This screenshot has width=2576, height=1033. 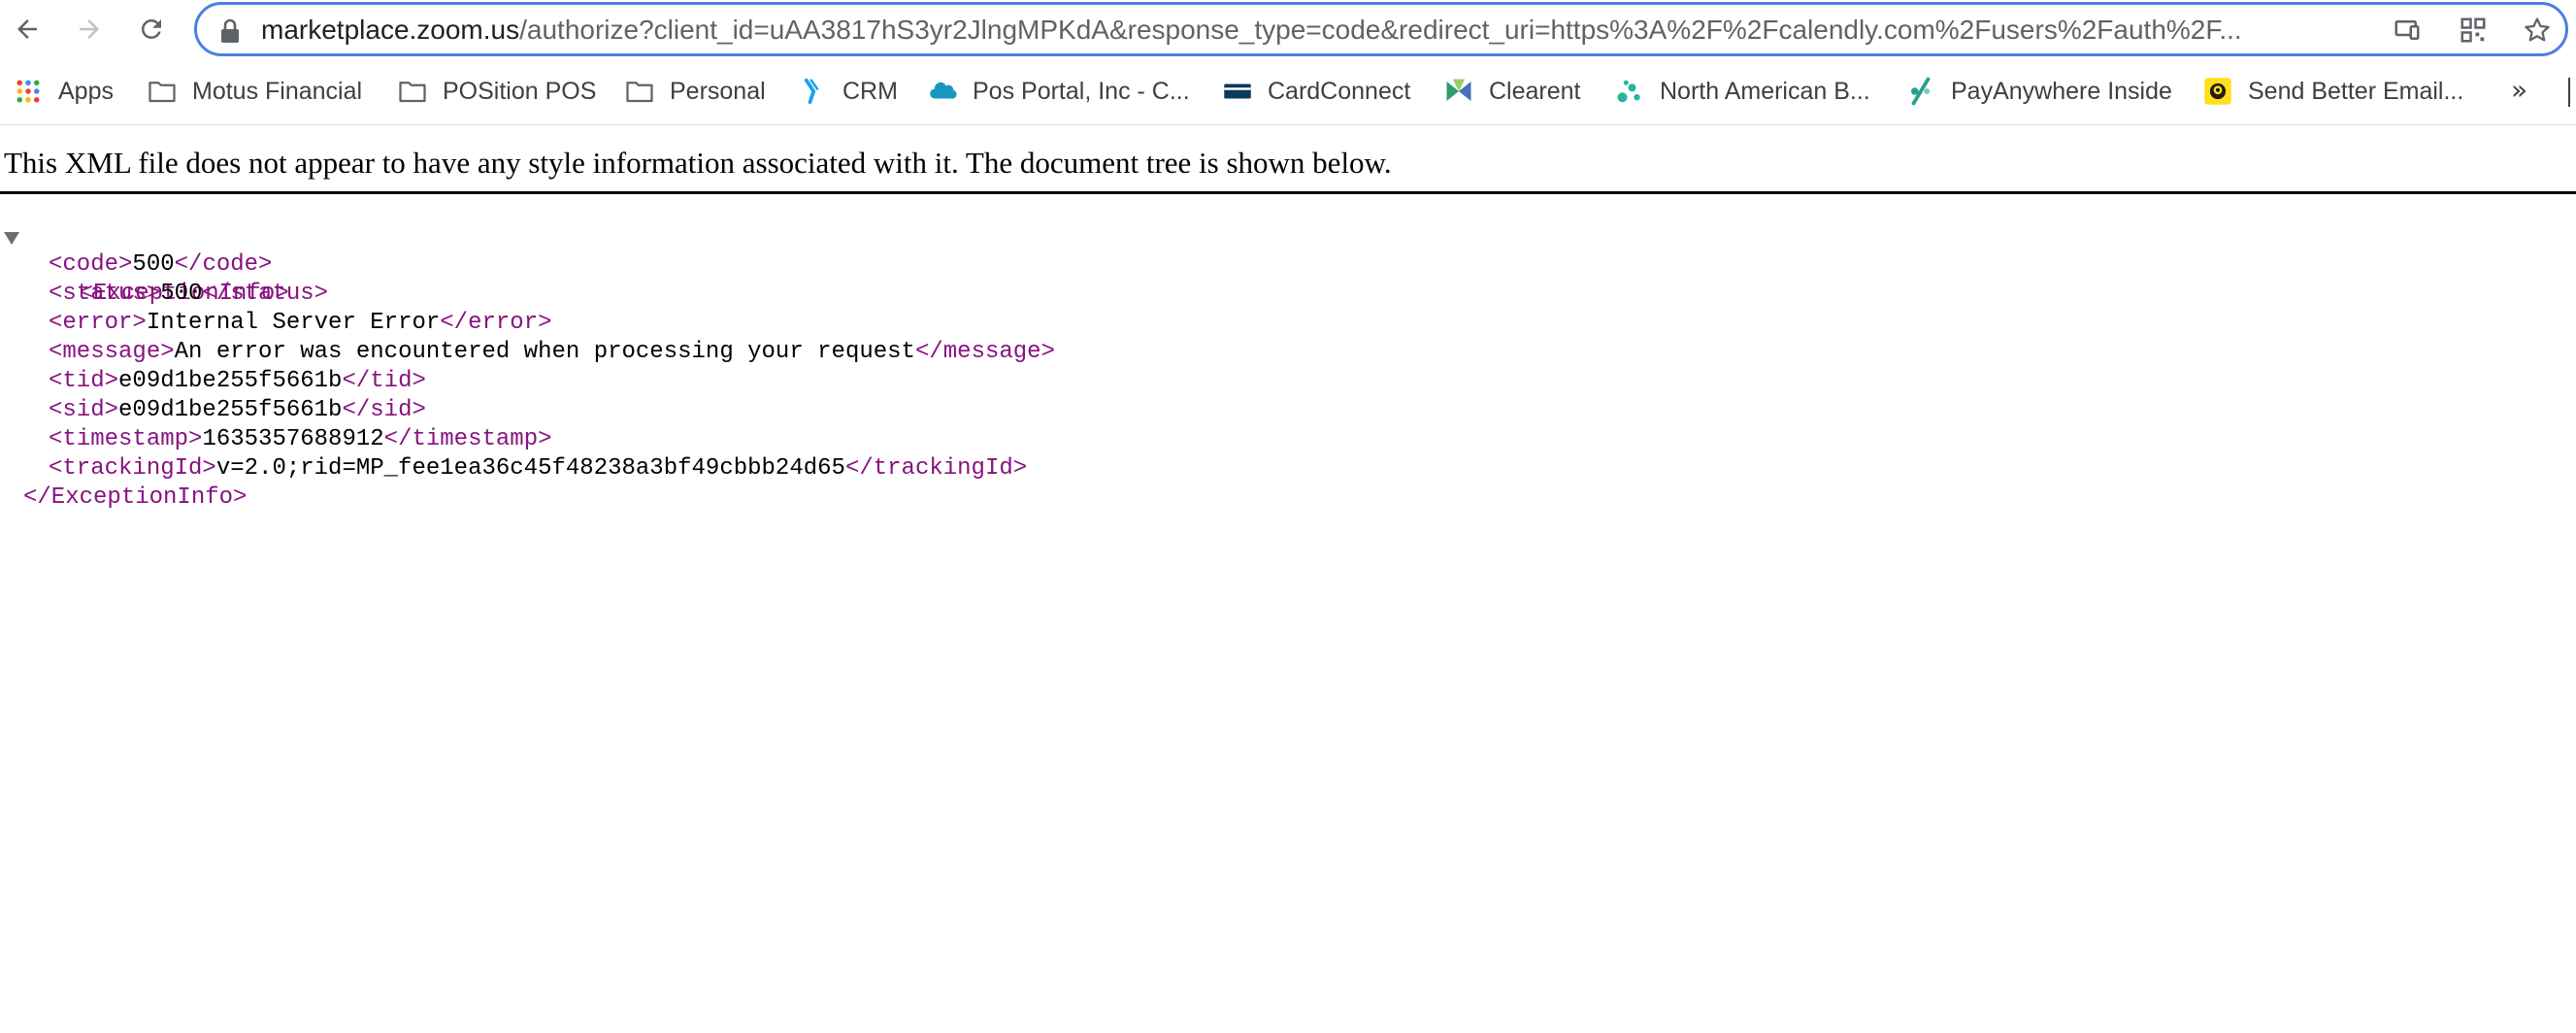 What do you see at coordinates (105, 294) in the screenshot?
I see `xml-open-tag: <status>` at bounding box center [105, 294].